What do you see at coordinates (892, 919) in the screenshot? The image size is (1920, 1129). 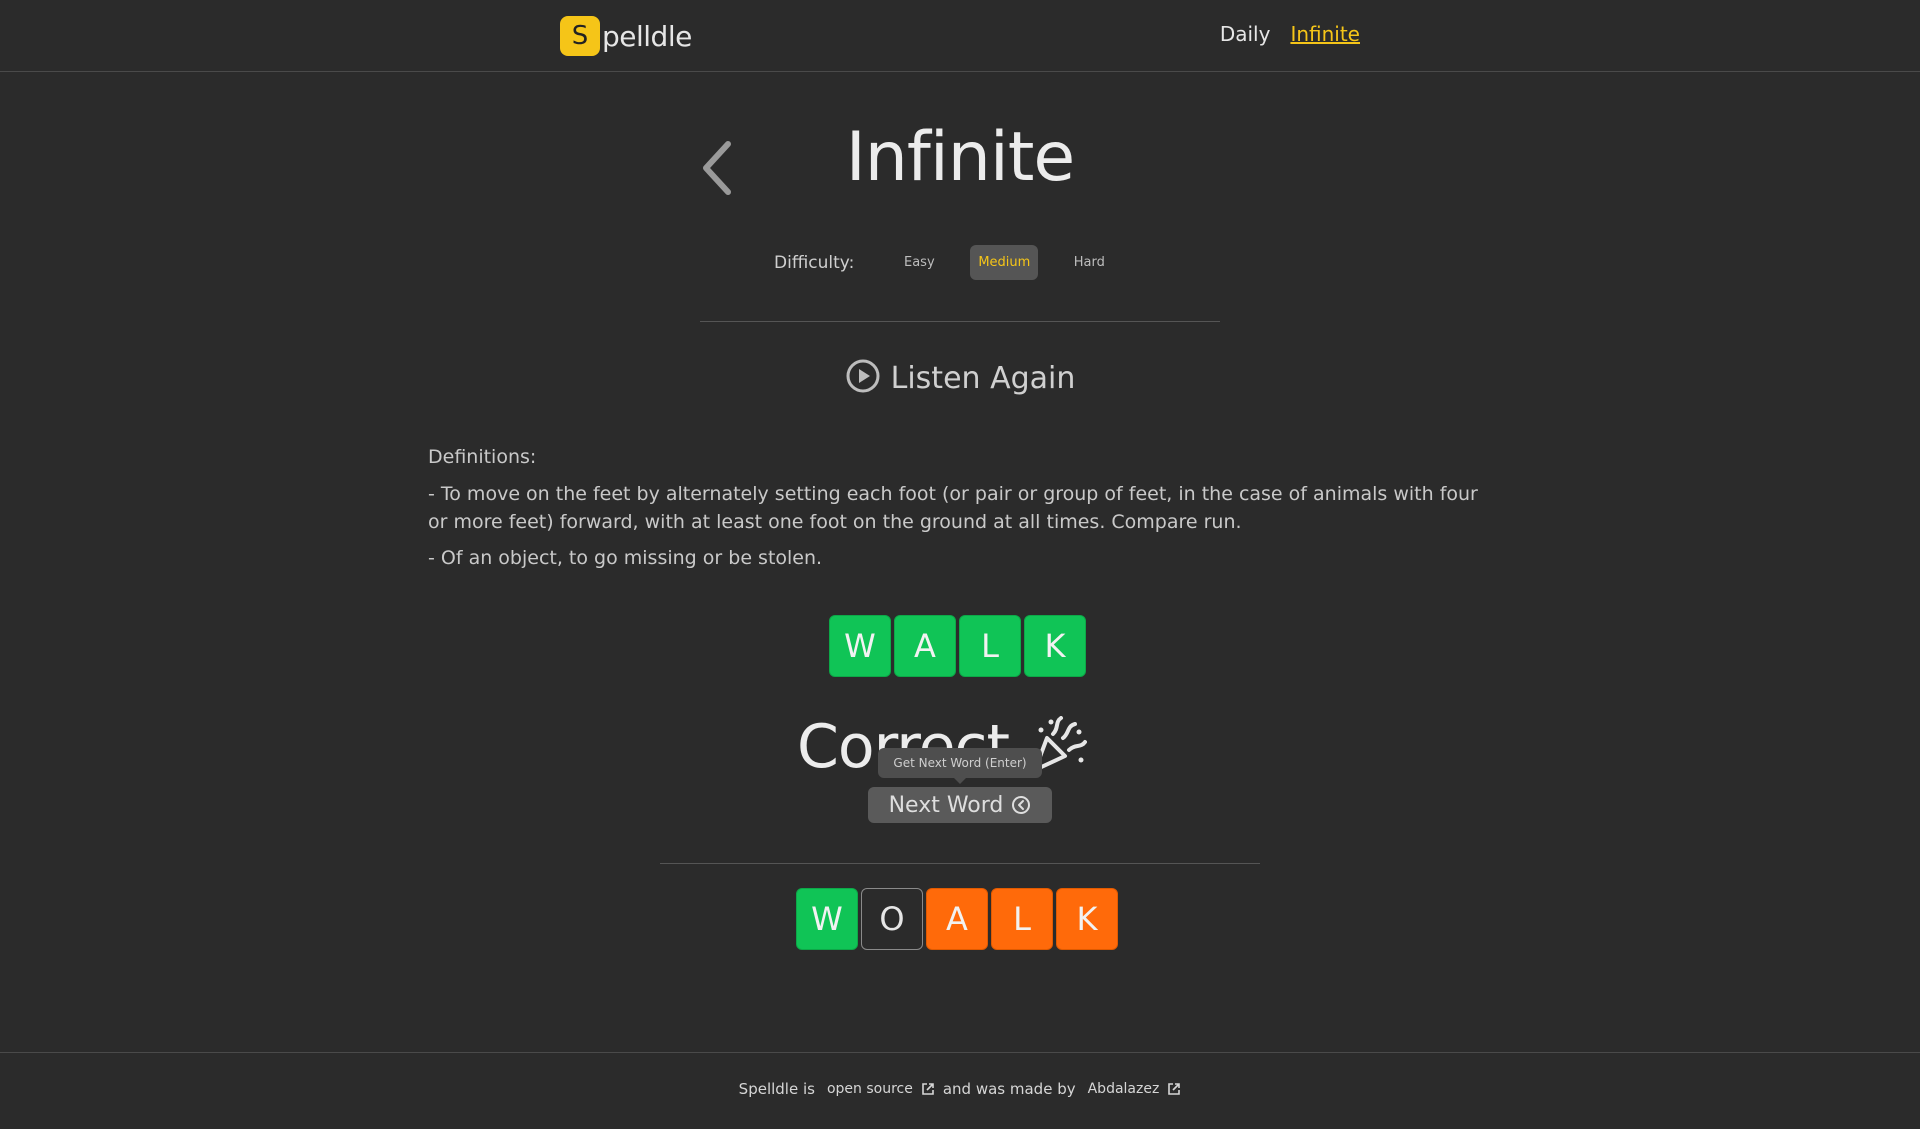 I see `guess-tile: O` at bounding box center [892, 919].